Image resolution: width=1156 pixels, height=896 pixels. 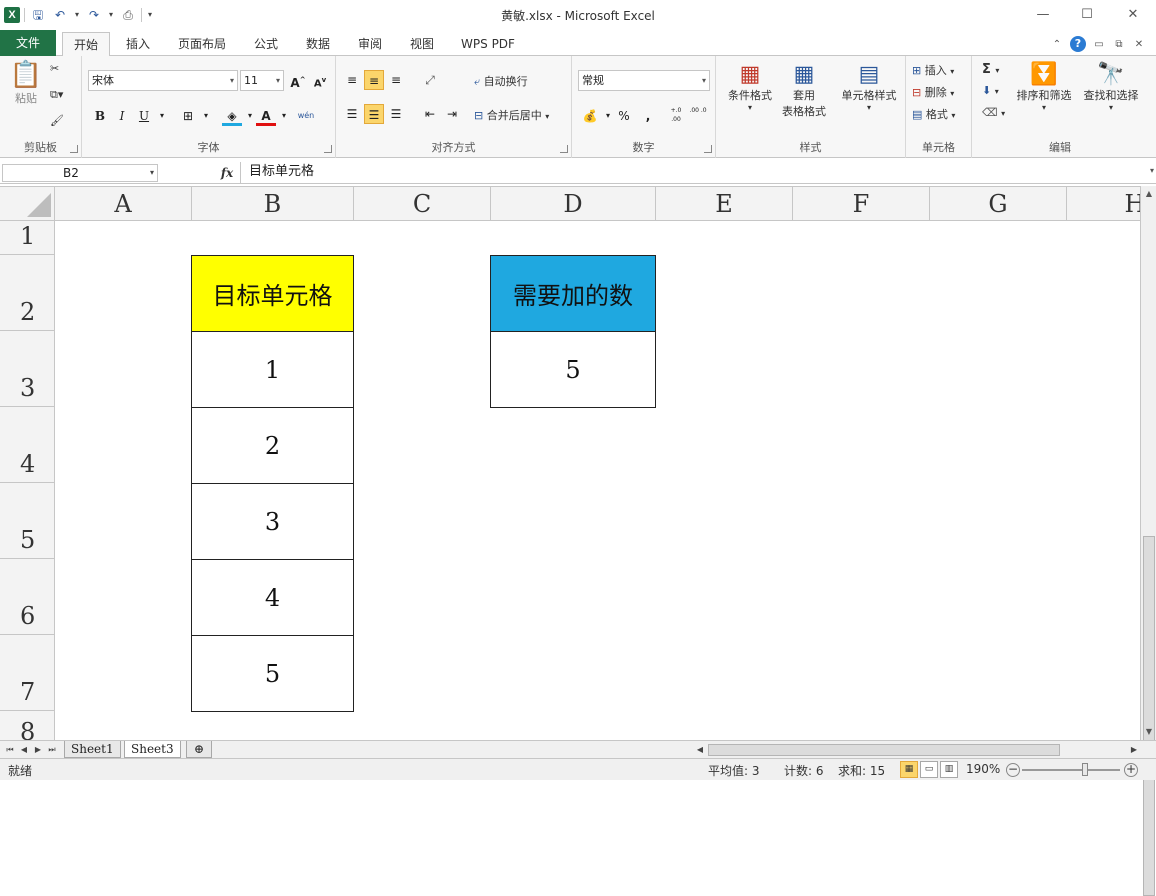 I want to click on normal-view-icon: ▦, so click(x=909, y=769).